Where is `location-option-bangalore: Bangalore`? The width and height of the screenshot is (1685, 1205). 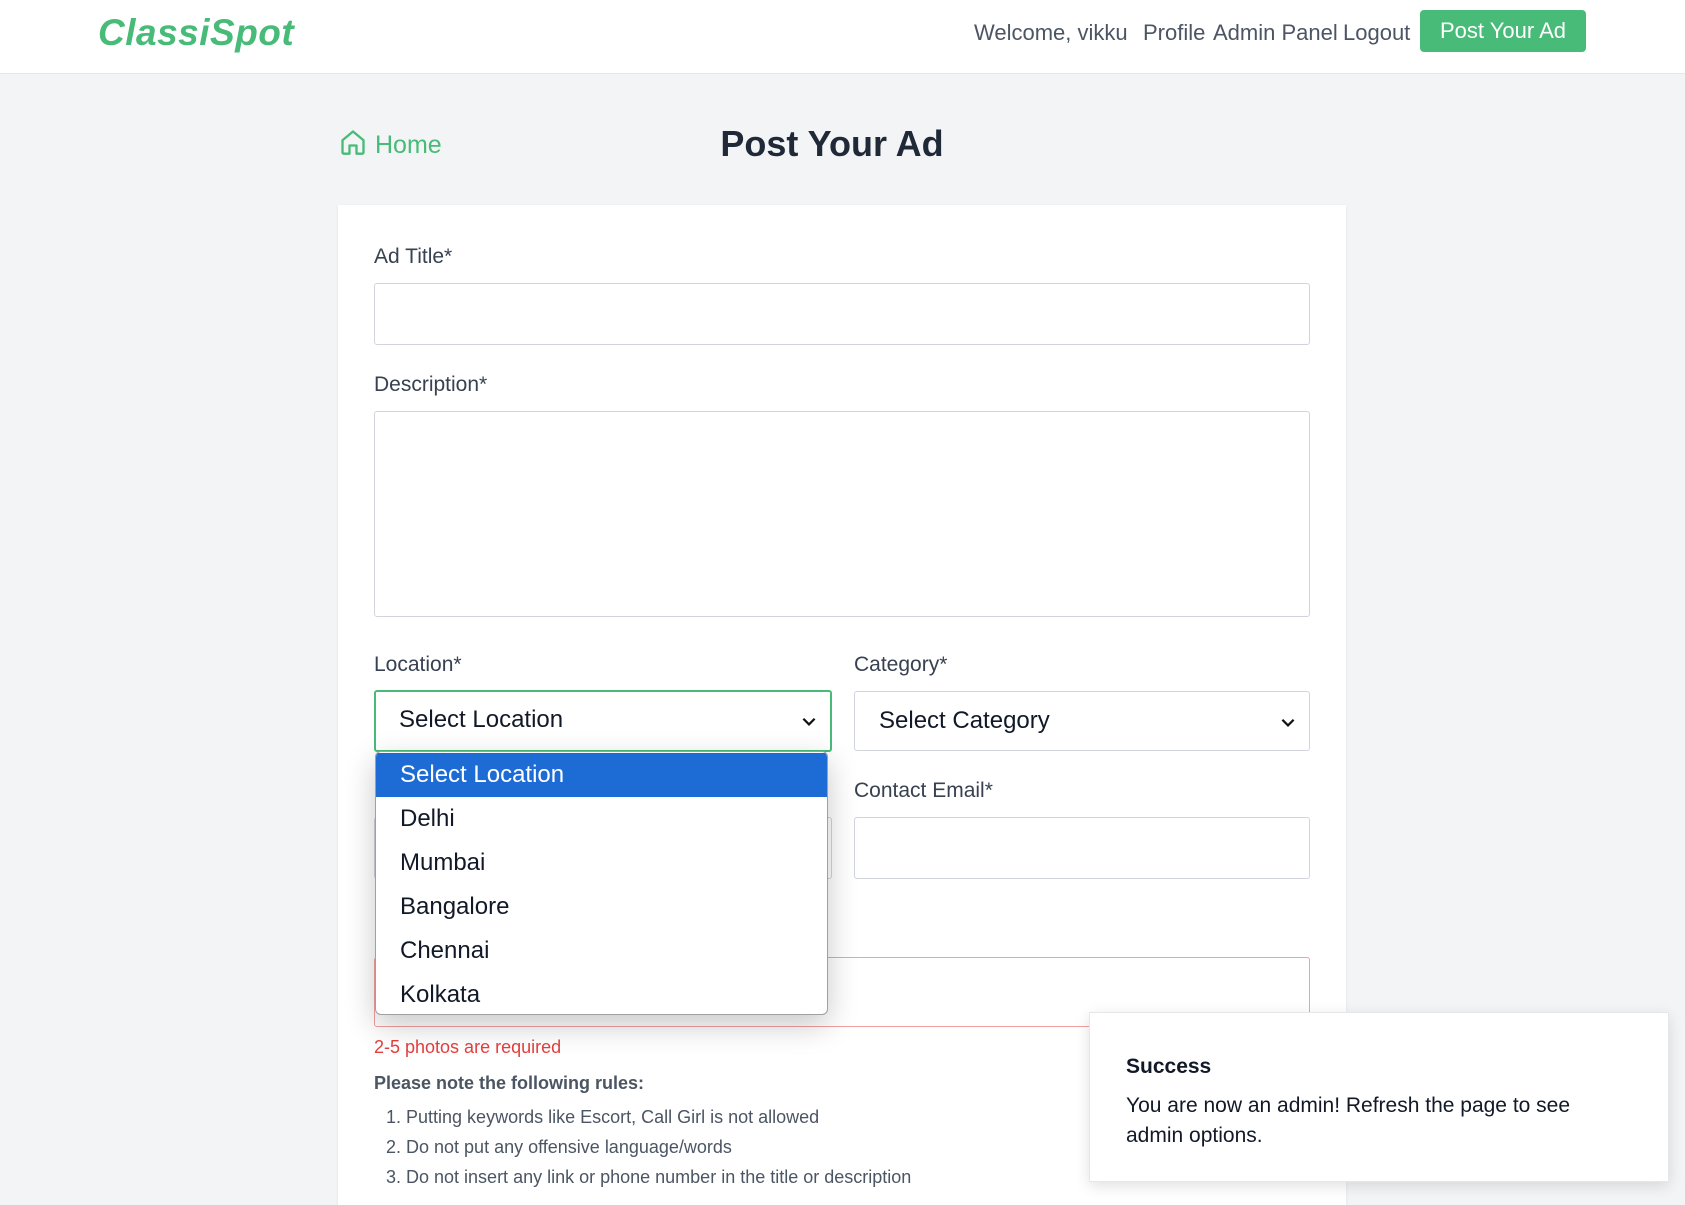
location-option-bangalore: Bangalore is located at coordinates (601, 907).